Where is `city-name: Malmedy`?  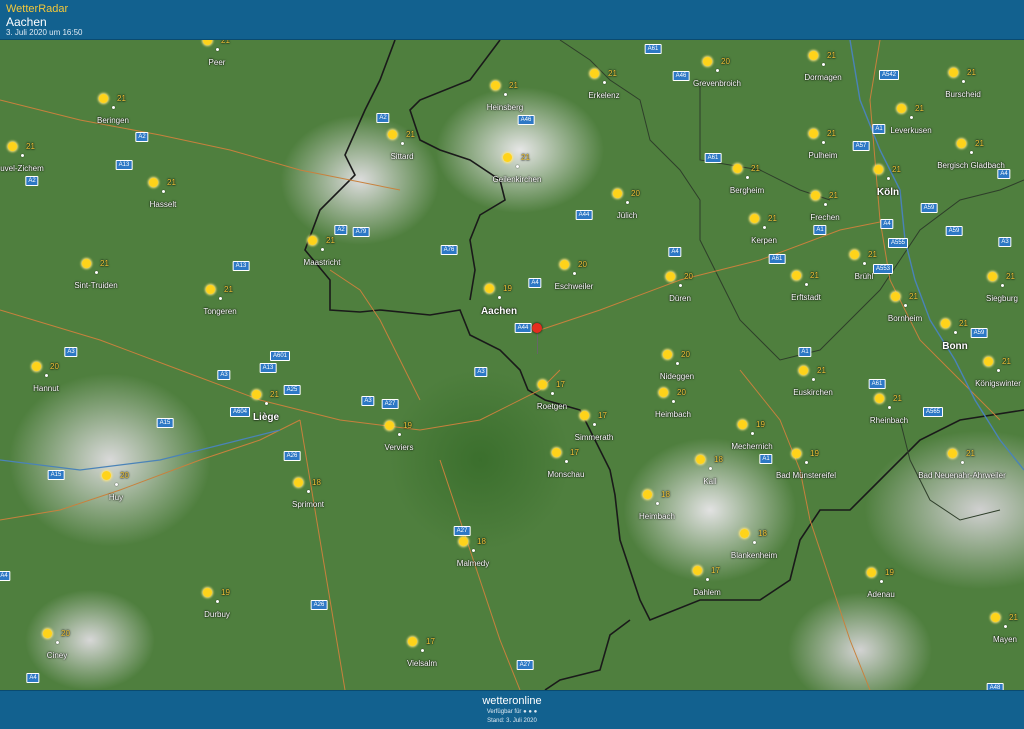
city-name: Malmedy is located at coordinates (473, 563).